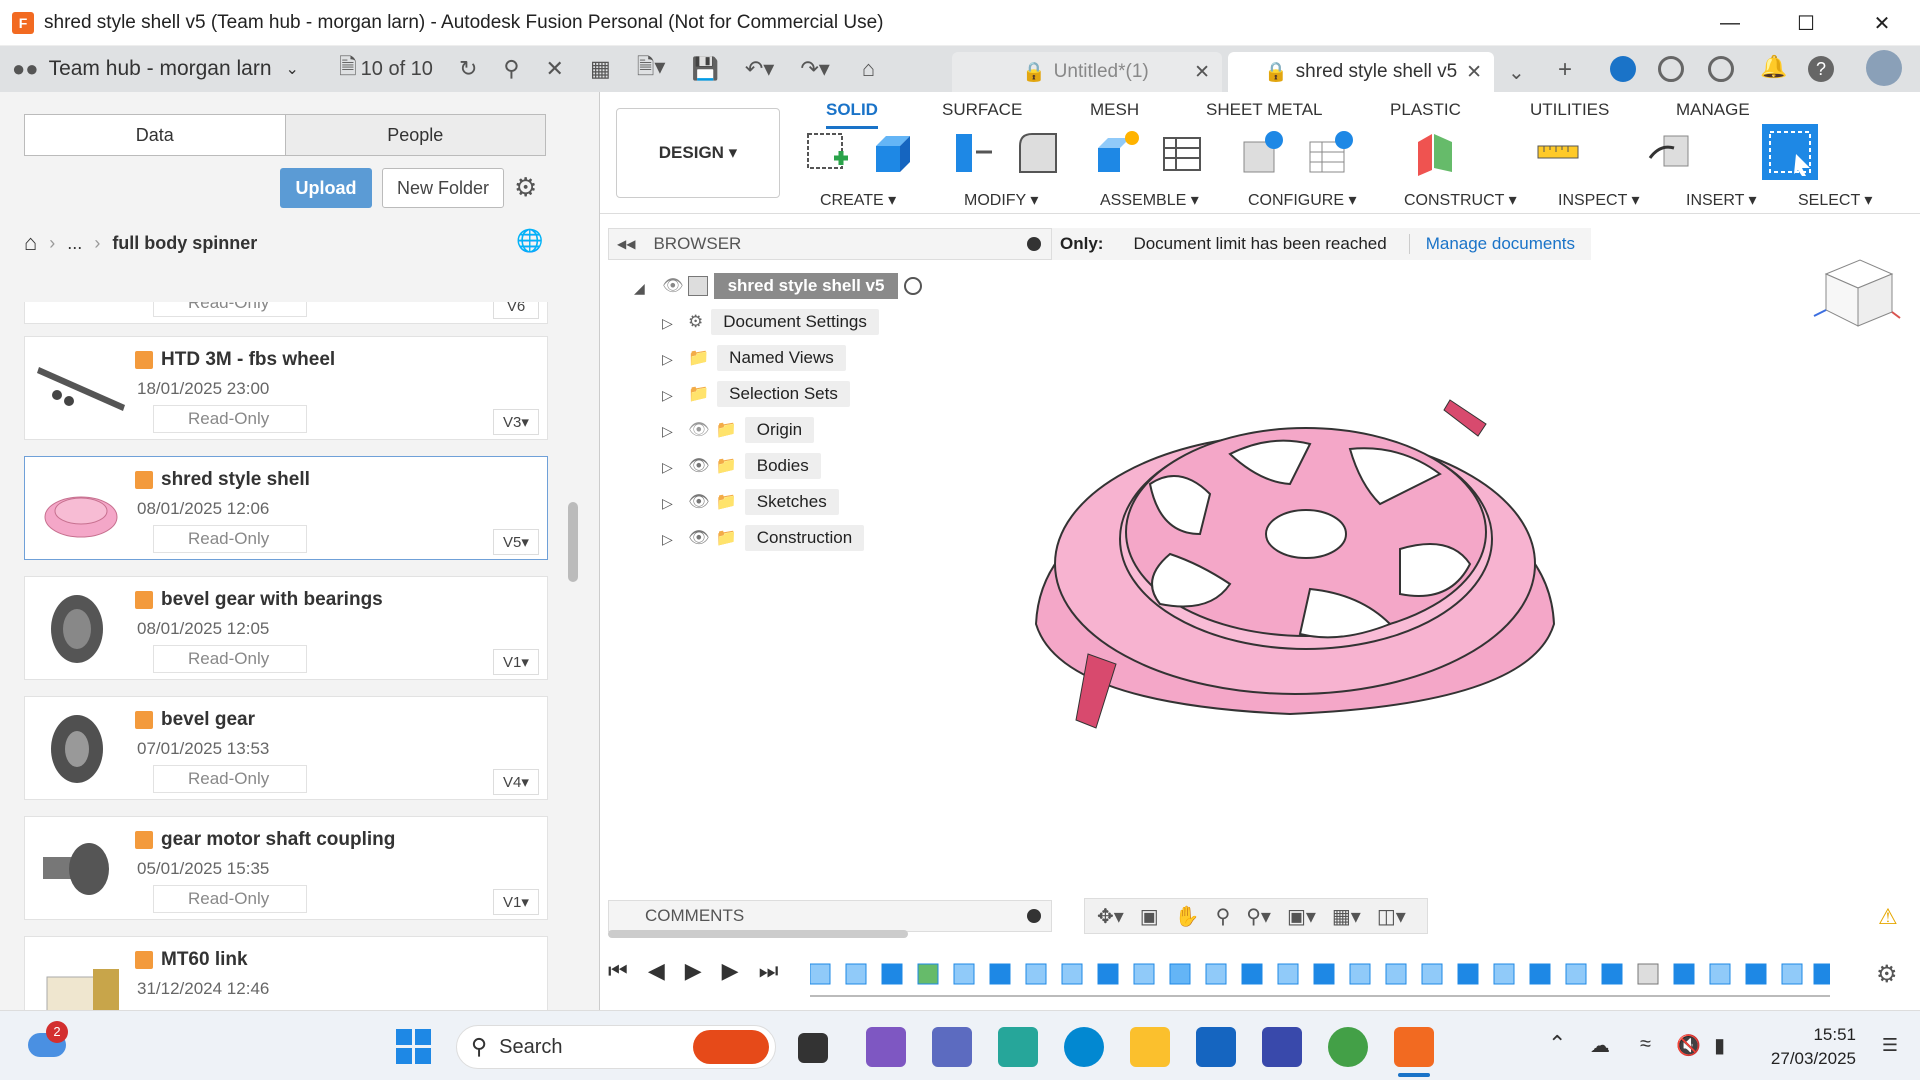  Describe the element at coordinates (769, 394) in the screenshot. I see `tree-selection-sets: 📁 Selection Sets` at that location.